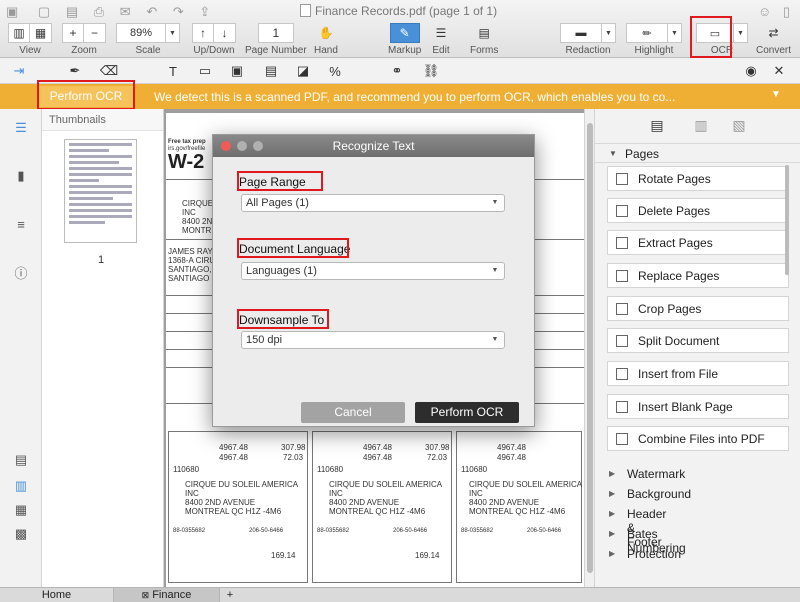 This screenshot has width=800, height=602. What do you see at coordinates (774, 12) in the screenshot?
I see `top-right-icons: ☺ ▯` at bounding box center [774, 12].